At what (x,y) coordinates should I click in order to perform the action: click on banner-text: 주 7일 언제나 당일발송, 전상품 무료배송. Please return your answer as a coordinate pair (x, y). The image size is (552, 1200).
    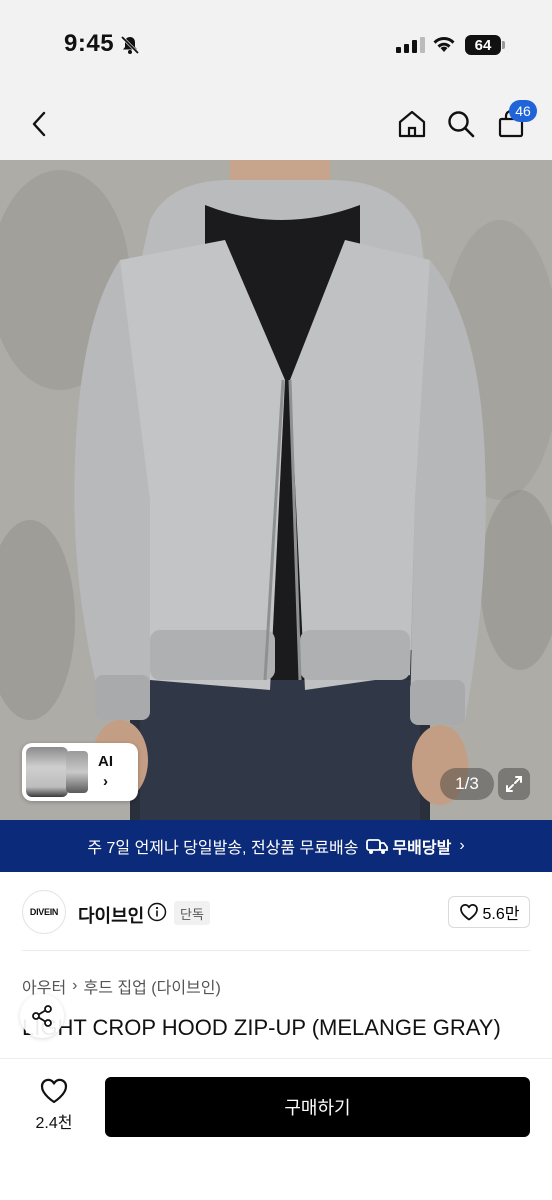
    Looking at the image, I should click on (223, 848).